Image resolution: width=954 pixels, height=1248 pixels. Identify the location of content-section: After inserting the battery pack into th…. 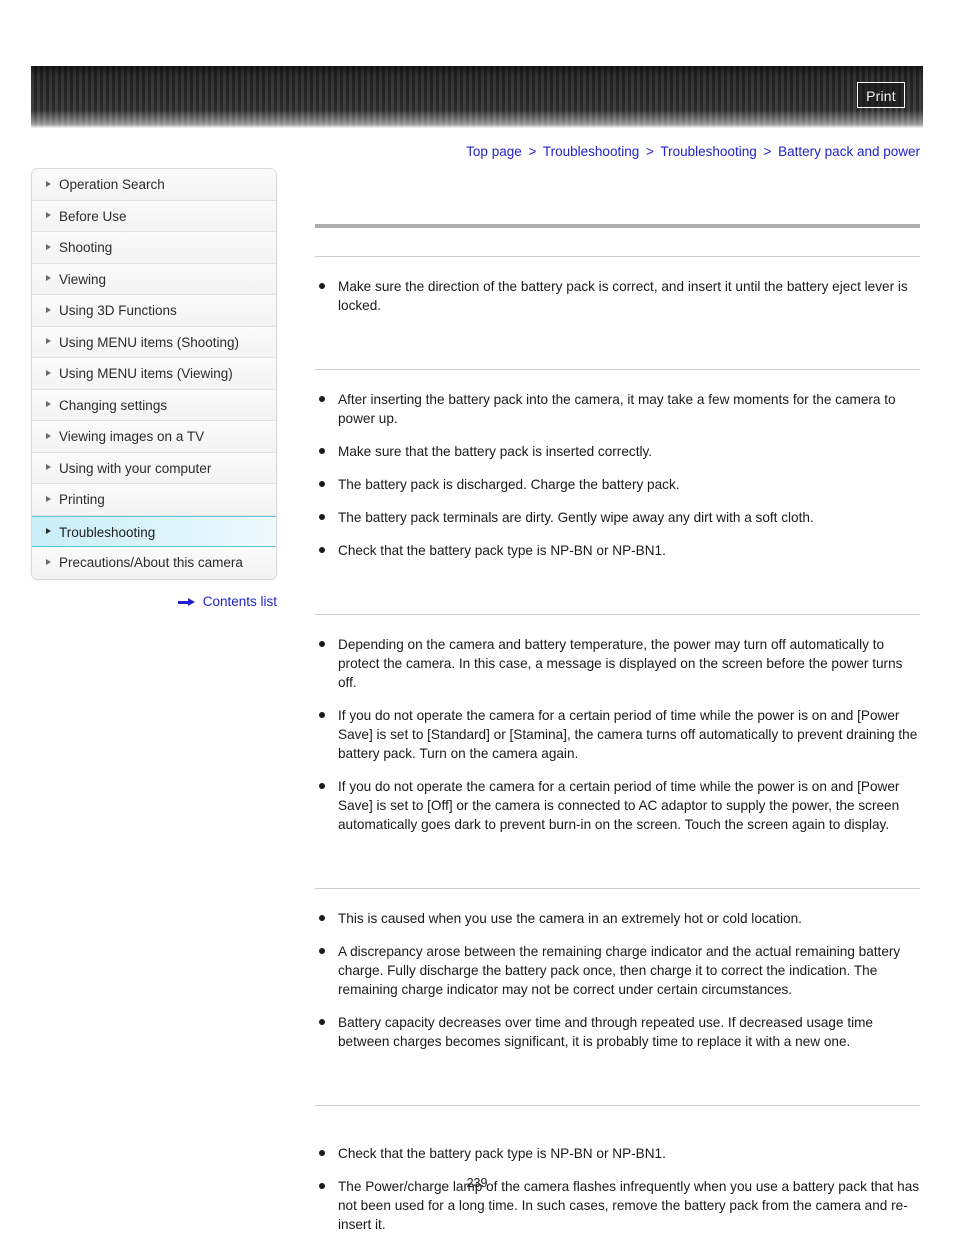
(617, 463).